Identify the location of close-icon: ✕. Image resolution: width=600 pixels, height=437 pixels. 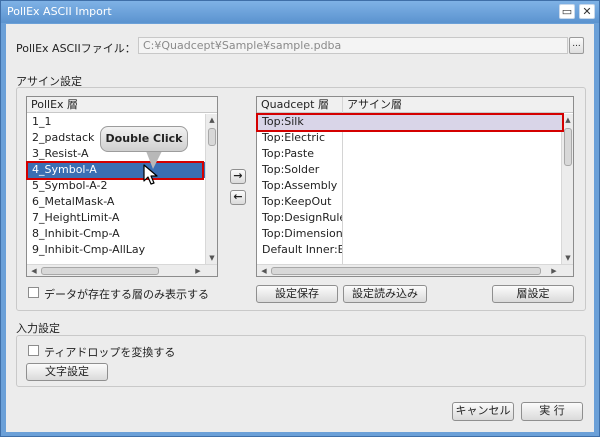
(587, 11).